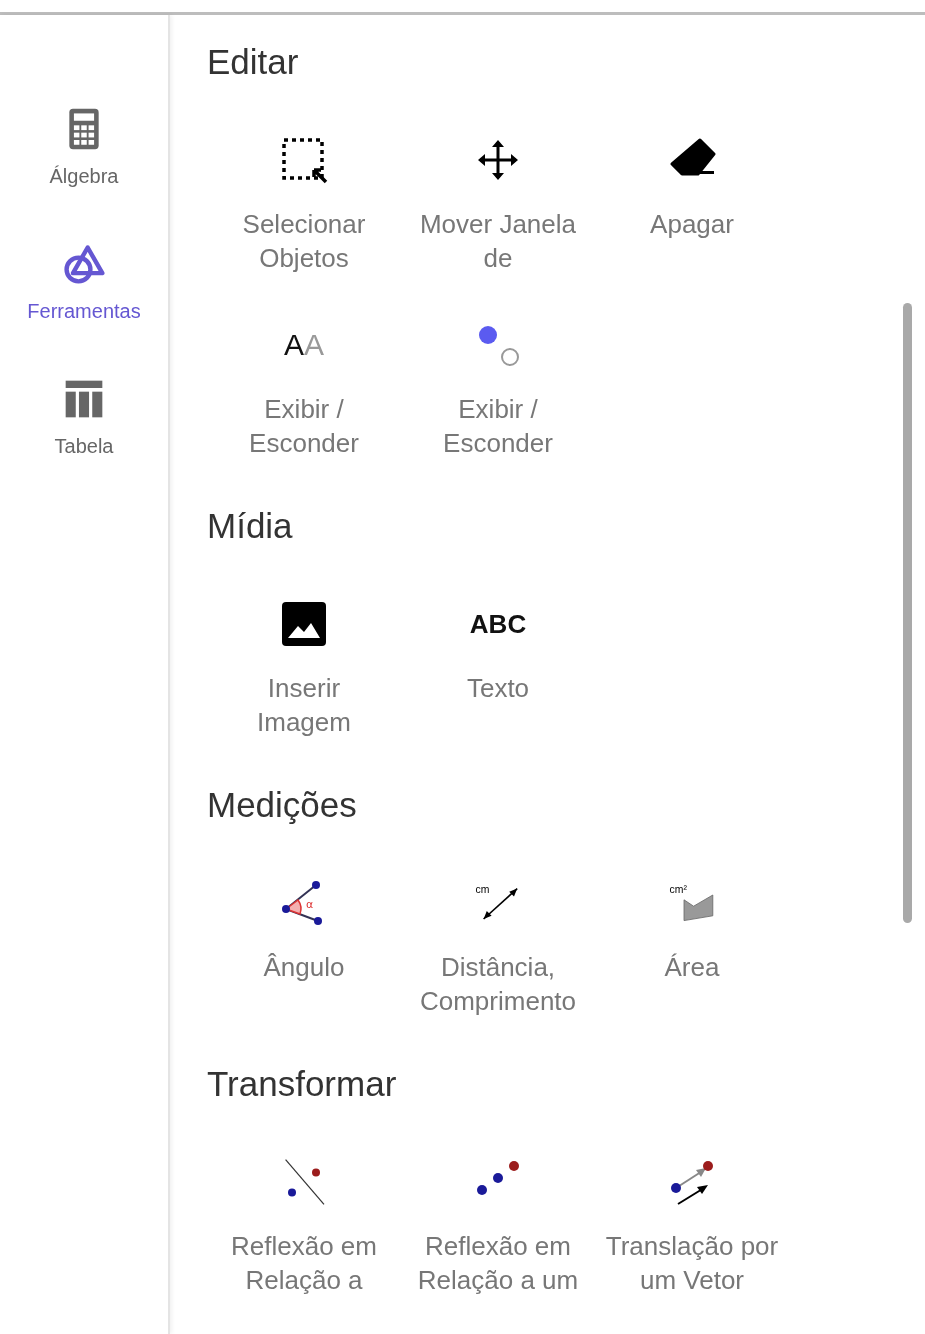 Image resolution: width=925 pixels, height=1334 pixels. What do you see at coordinates (498, 390) in the screenshot?
I see `tool-button: Exibir / Esconder` at bounding box center [498, 390].